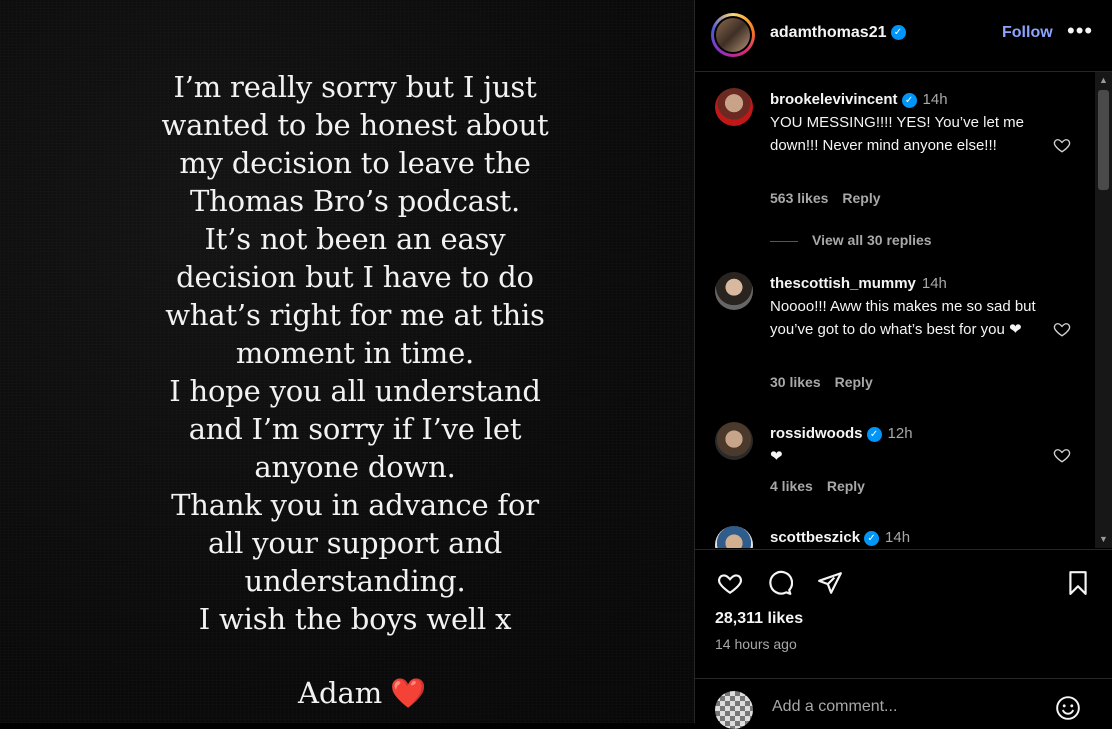 The image size is (1112, 729). I want to click on share-send-icon, so click(830, 583).